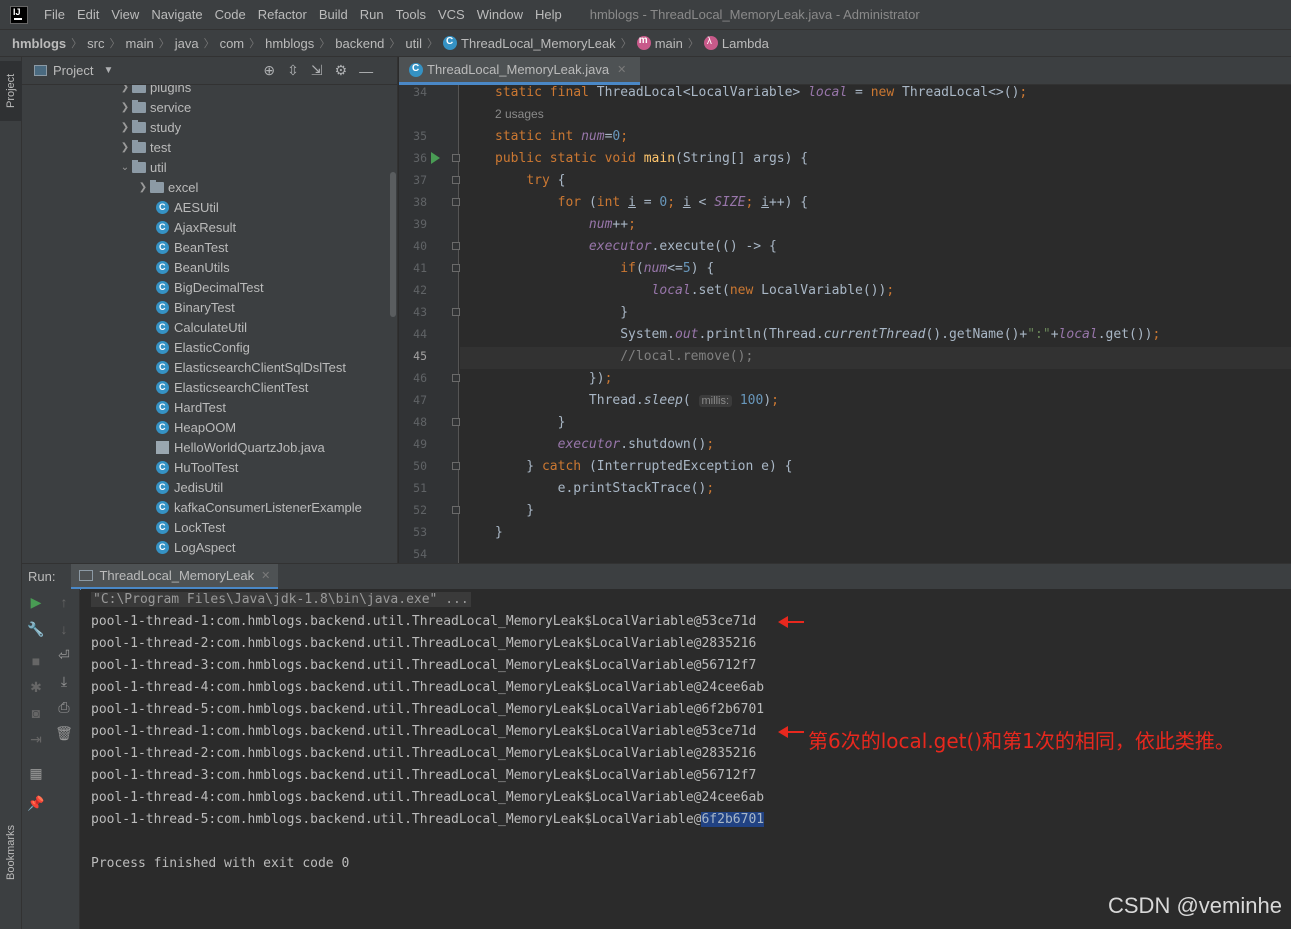 This screenshot has width=1291, height=929. What do you see at coordinates (36, 661) in the screenshot?
I see `stop-icon: ■` at bounding box center [36, 661].